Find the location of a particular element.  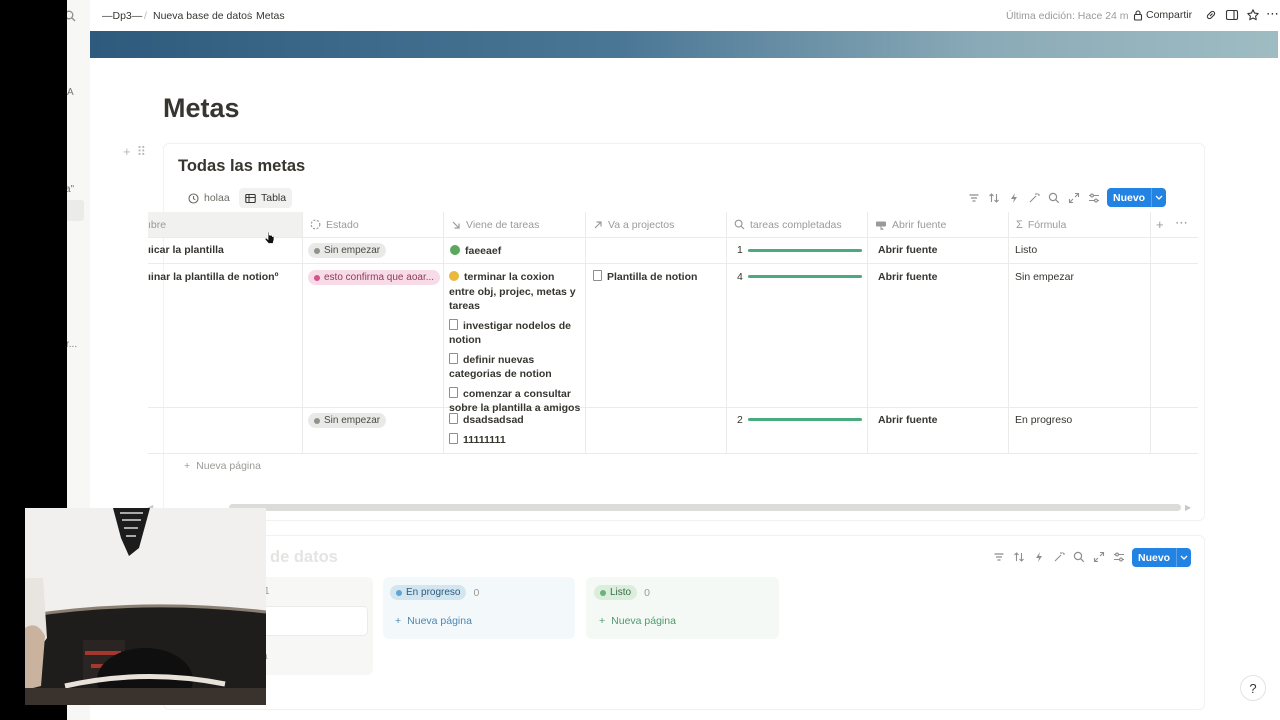

link-icon is located at coordinates (1211, 15).